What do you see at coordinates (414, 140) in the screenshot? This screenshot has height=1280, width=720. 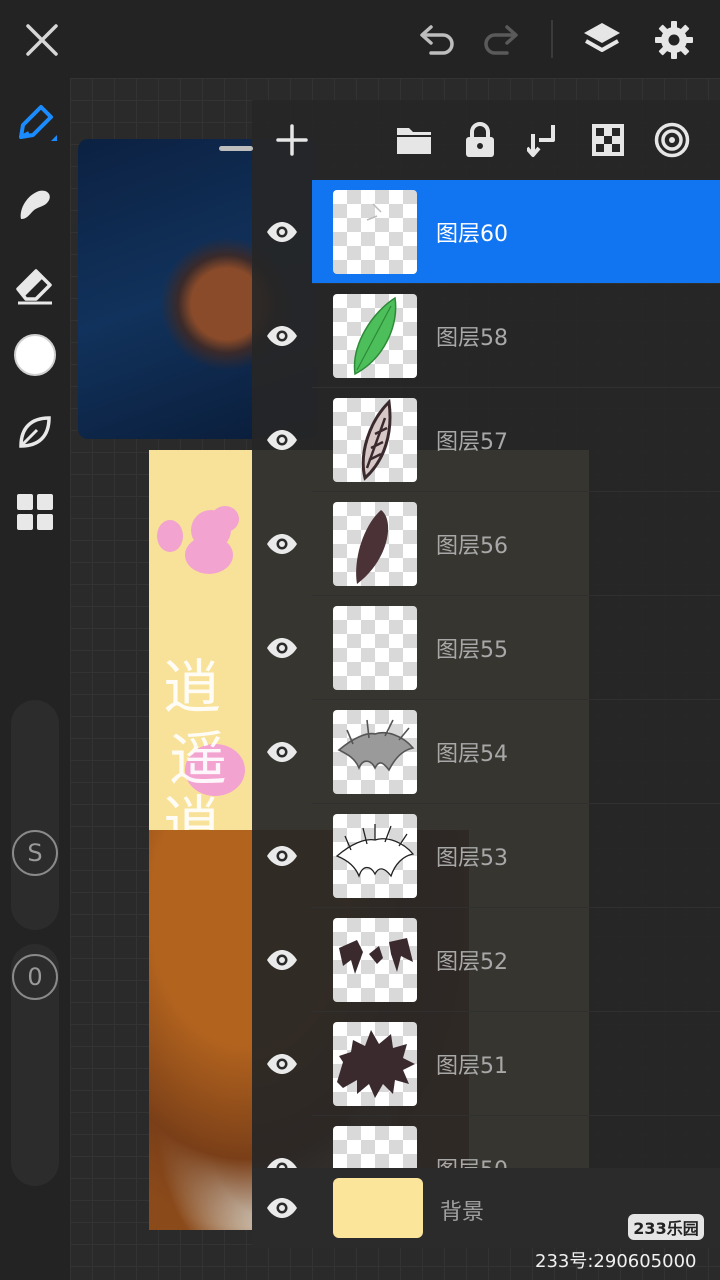 I see `folder-icon` at bounding box center [414, 140].